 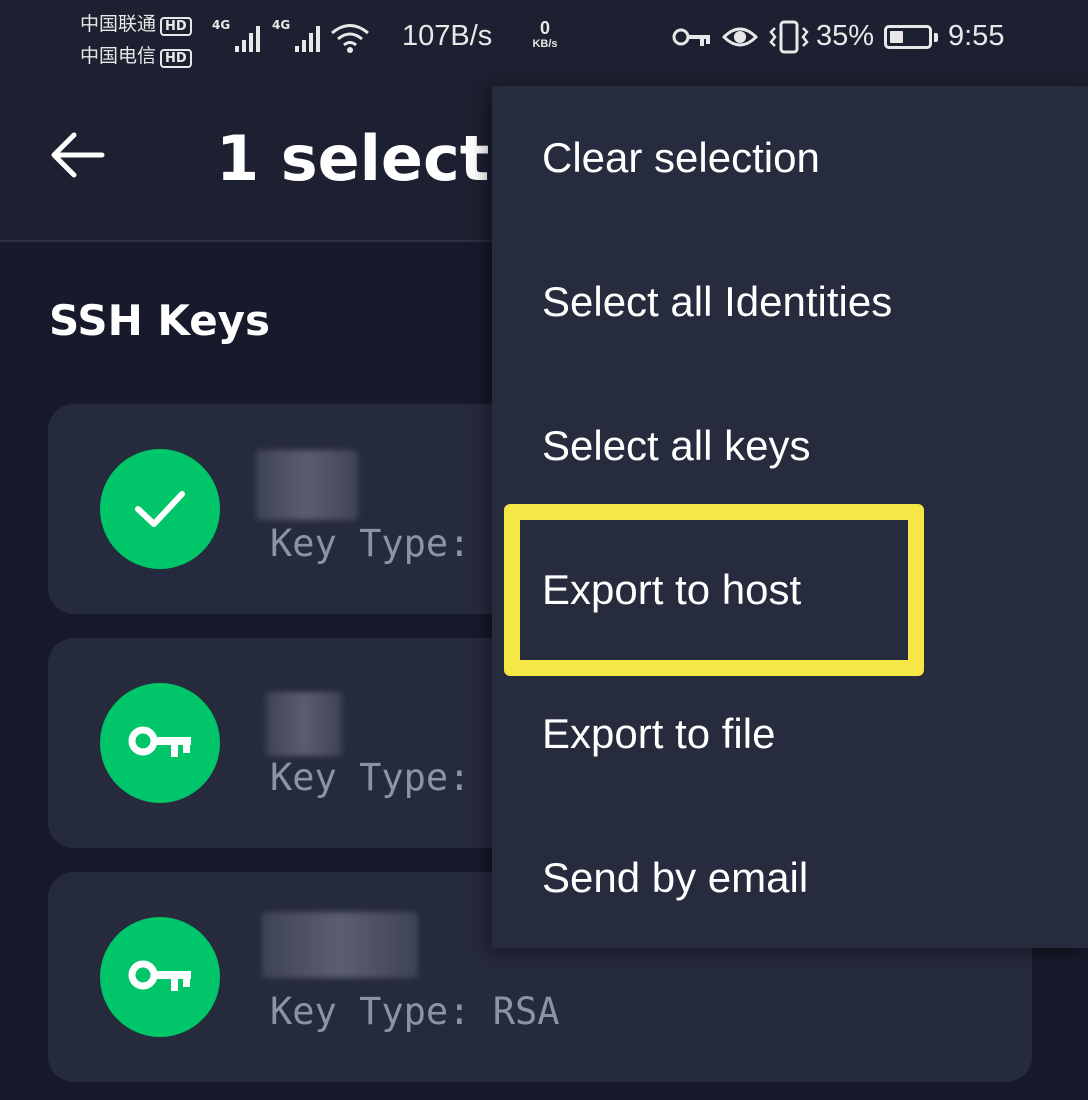 I want to click on carrier-label: 中国联通 HD, so click(x=136, y=22).